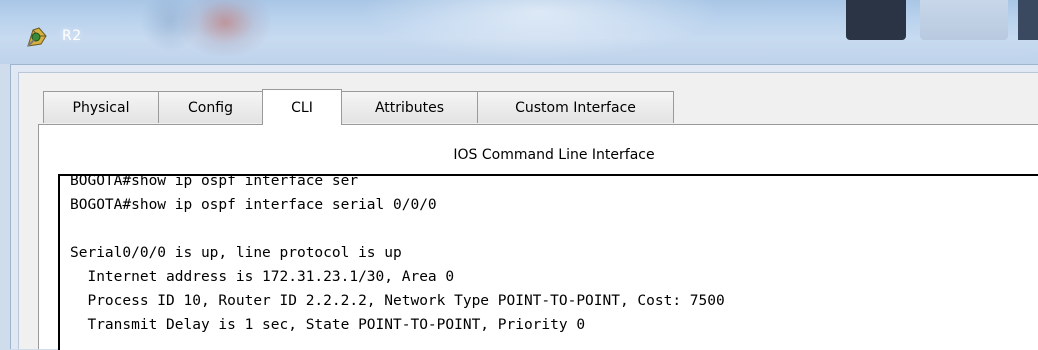  I want to click on tab-label: Custom Interface, so click(575, 107).